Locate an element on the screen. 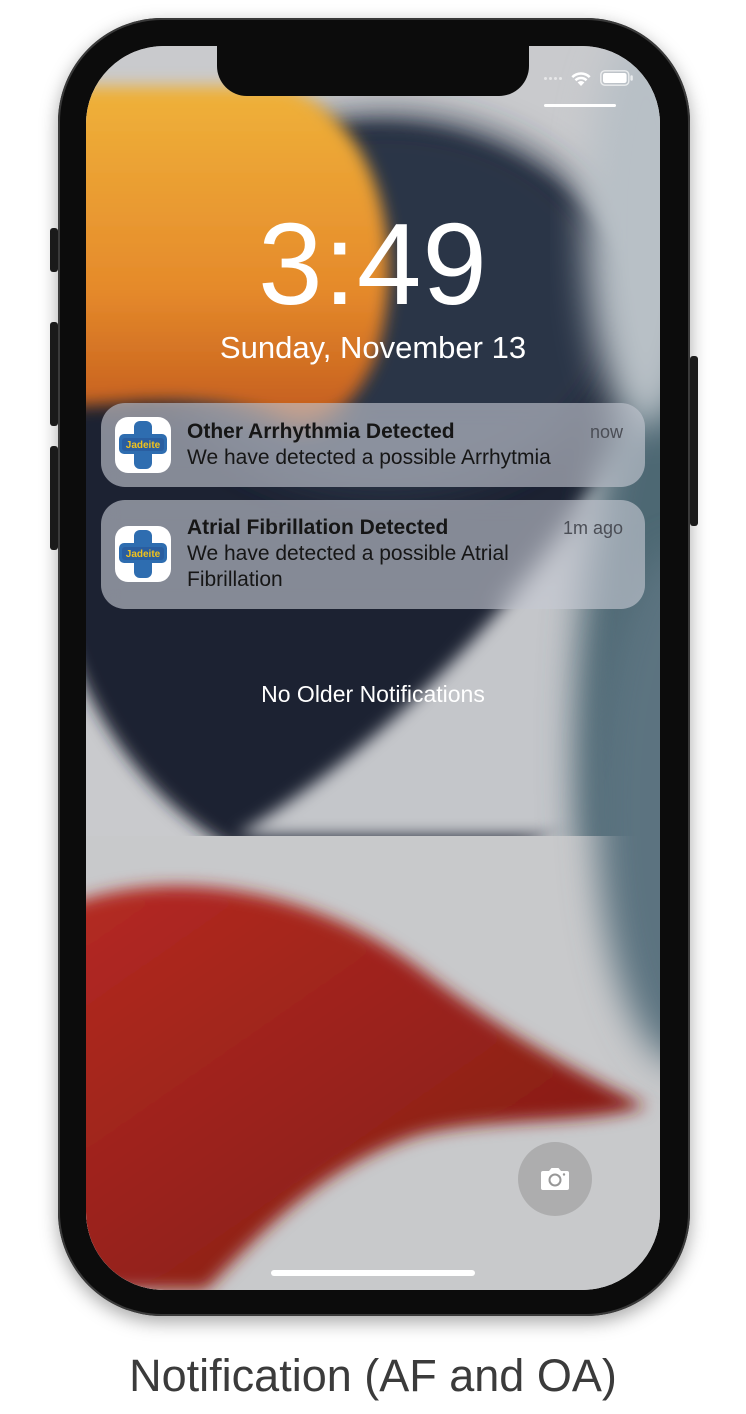 Image resolution: width=746 pixels, height=1414 pixels. power-button is located at coordinates (694, 441).